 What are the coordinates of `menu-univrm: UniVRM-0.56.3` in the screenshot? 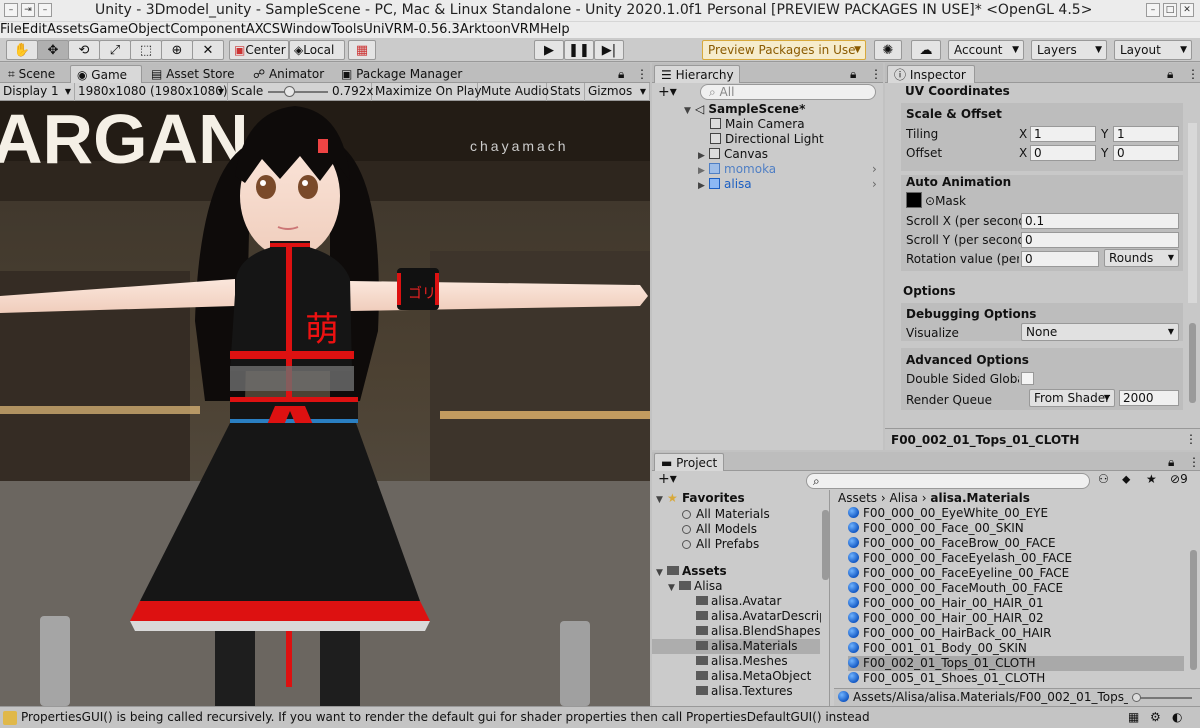 It's located at (411, 29).